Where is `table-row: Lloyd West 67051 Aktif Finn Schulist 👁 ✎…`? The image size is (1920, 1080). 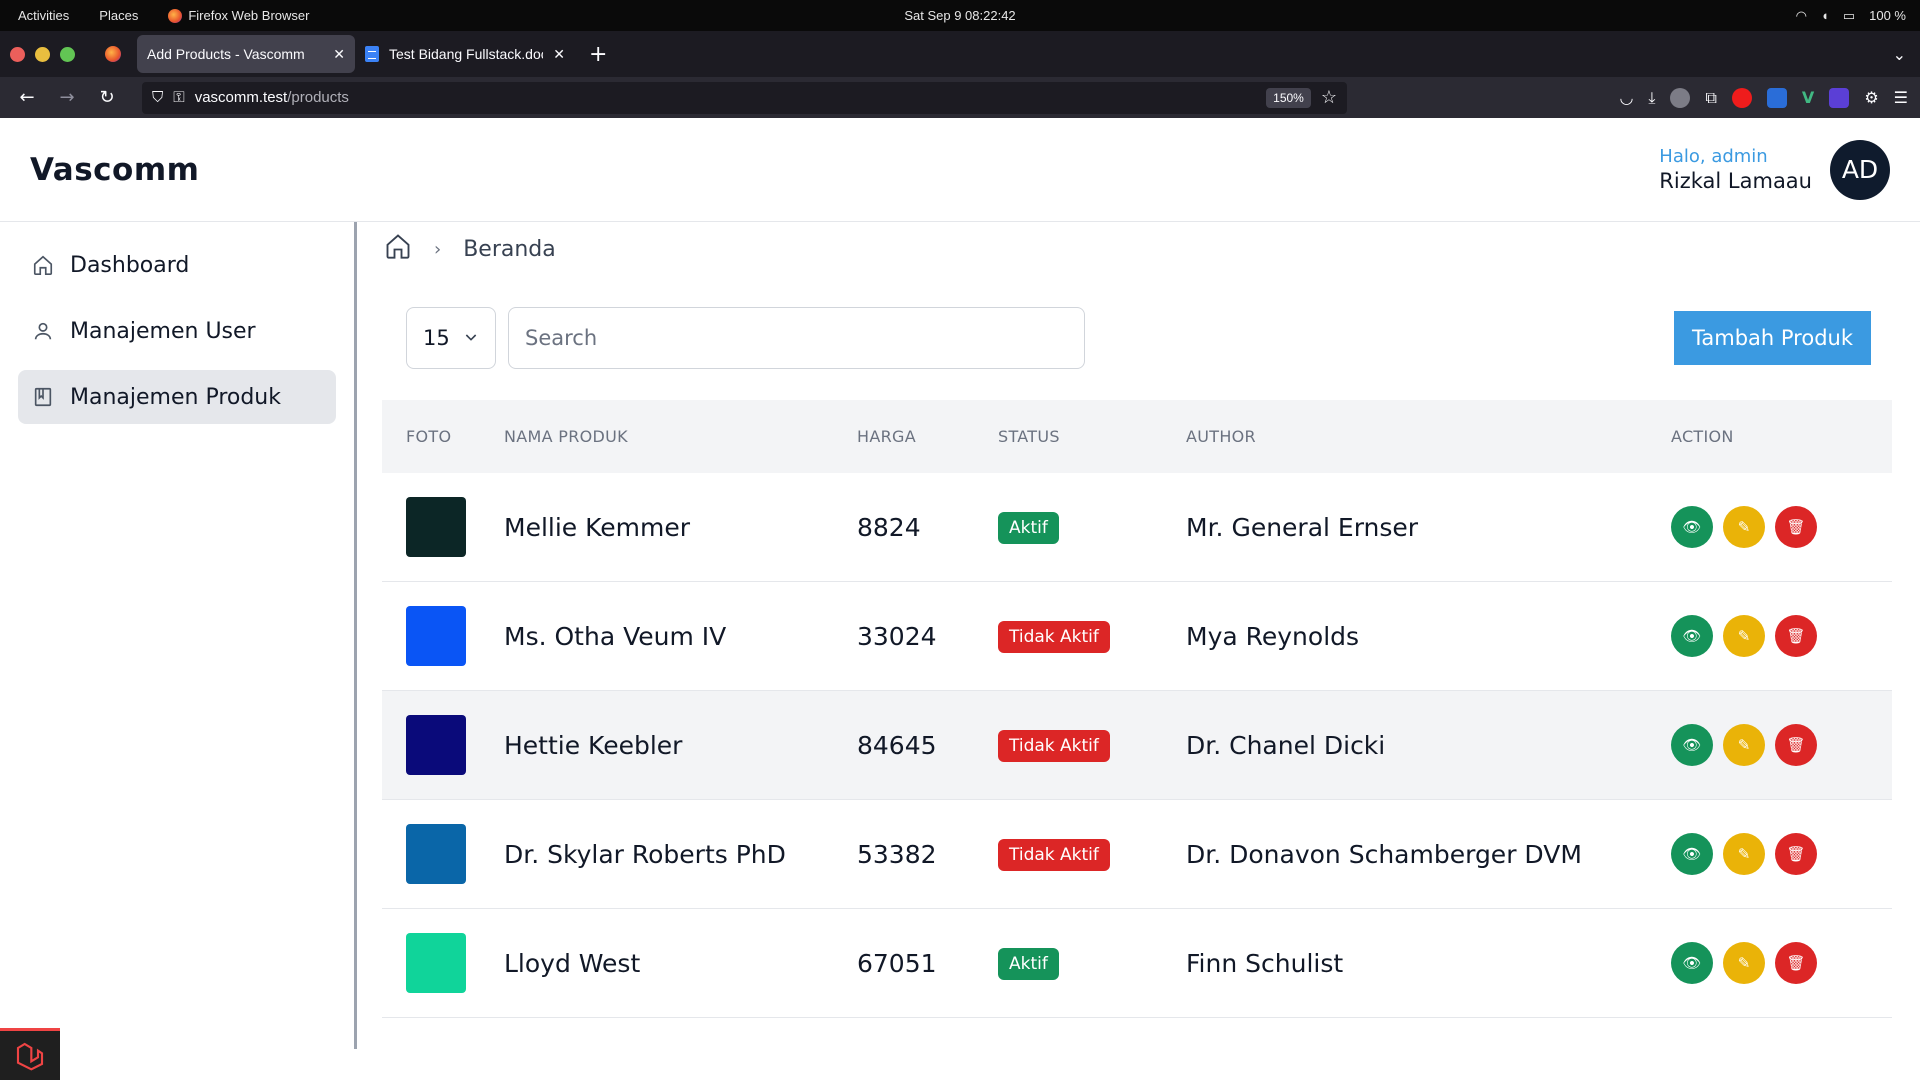
table-row: Lloyd West 67051 Aktif Finn Schulist 👁 ✎… is located at coordinates (1137, 963).